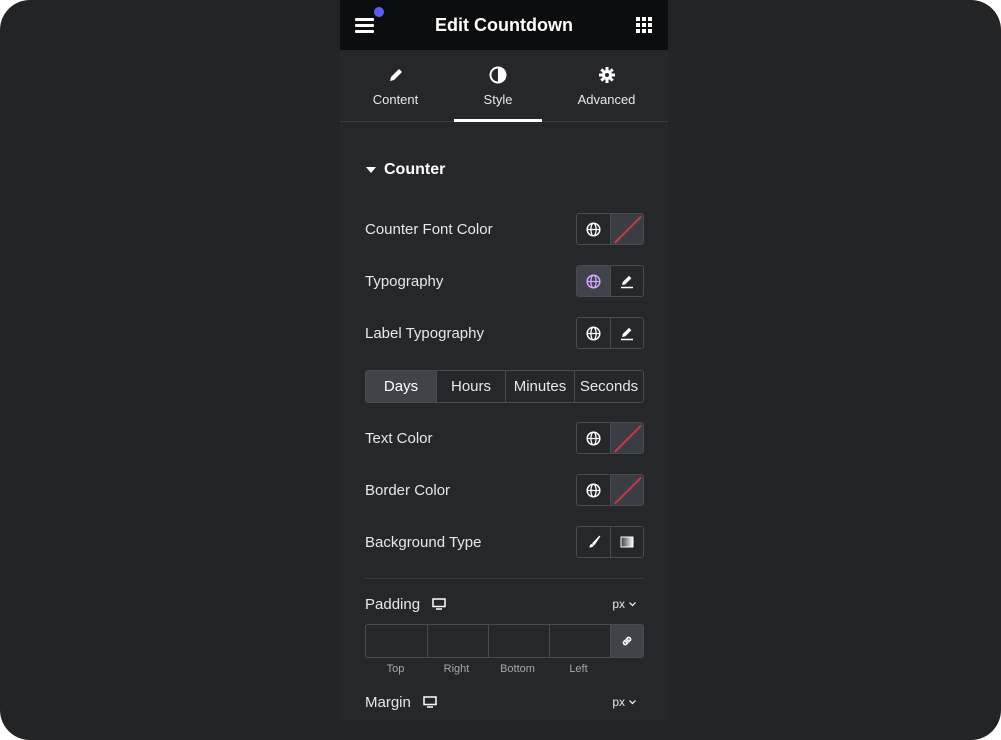 The width and height of the screenshot is (1001, 740). What do you see at coordinates (424, 333) in the screenshot?
I see `label-typography-label: Label Typography` at bounding box center [424, 333].